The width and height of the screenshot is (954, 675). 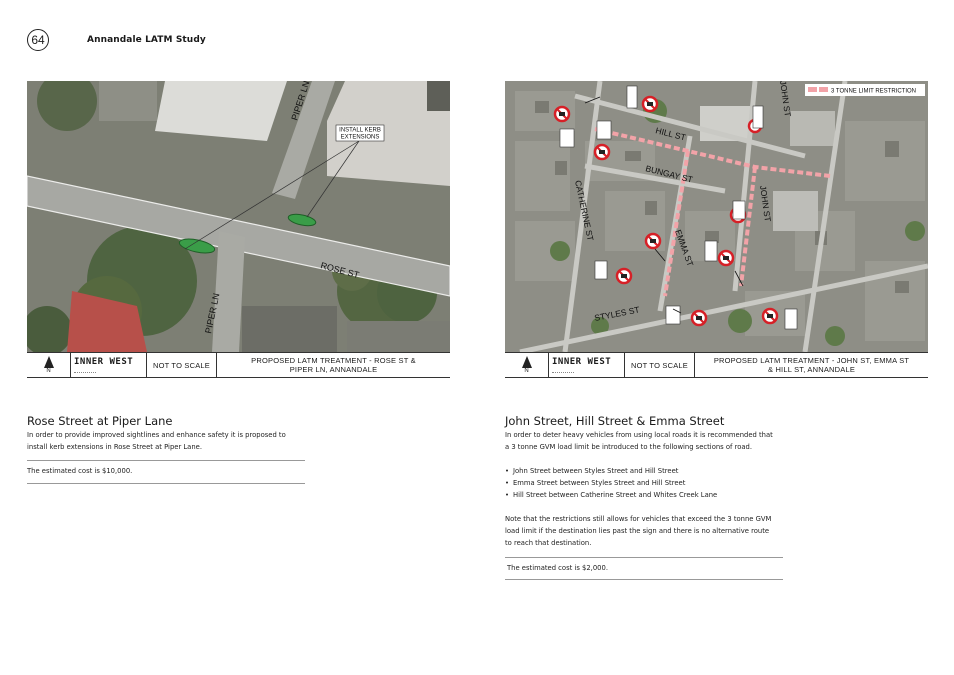 What do you see at coordinates (80, 471) in the screenshot?
I see `rose-st-cost: The estimated cost is $10,000.` at bounding box center [80, 471].